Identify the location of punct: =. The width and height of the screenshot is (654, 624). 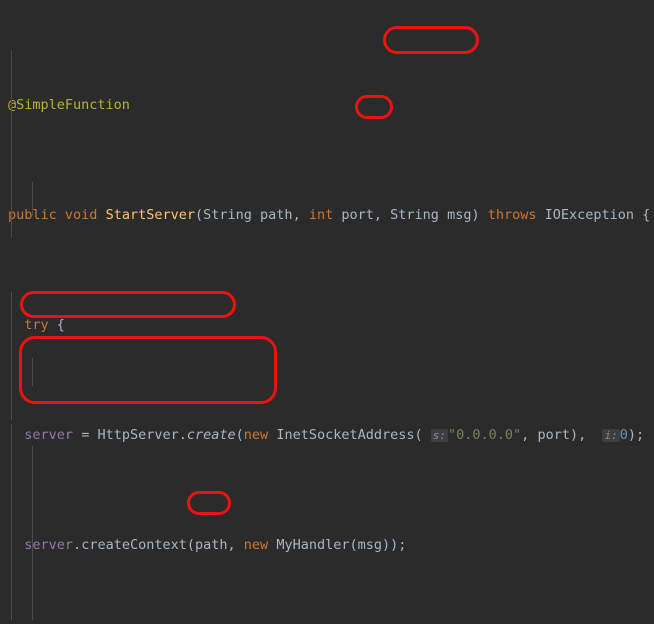
(89, 435).